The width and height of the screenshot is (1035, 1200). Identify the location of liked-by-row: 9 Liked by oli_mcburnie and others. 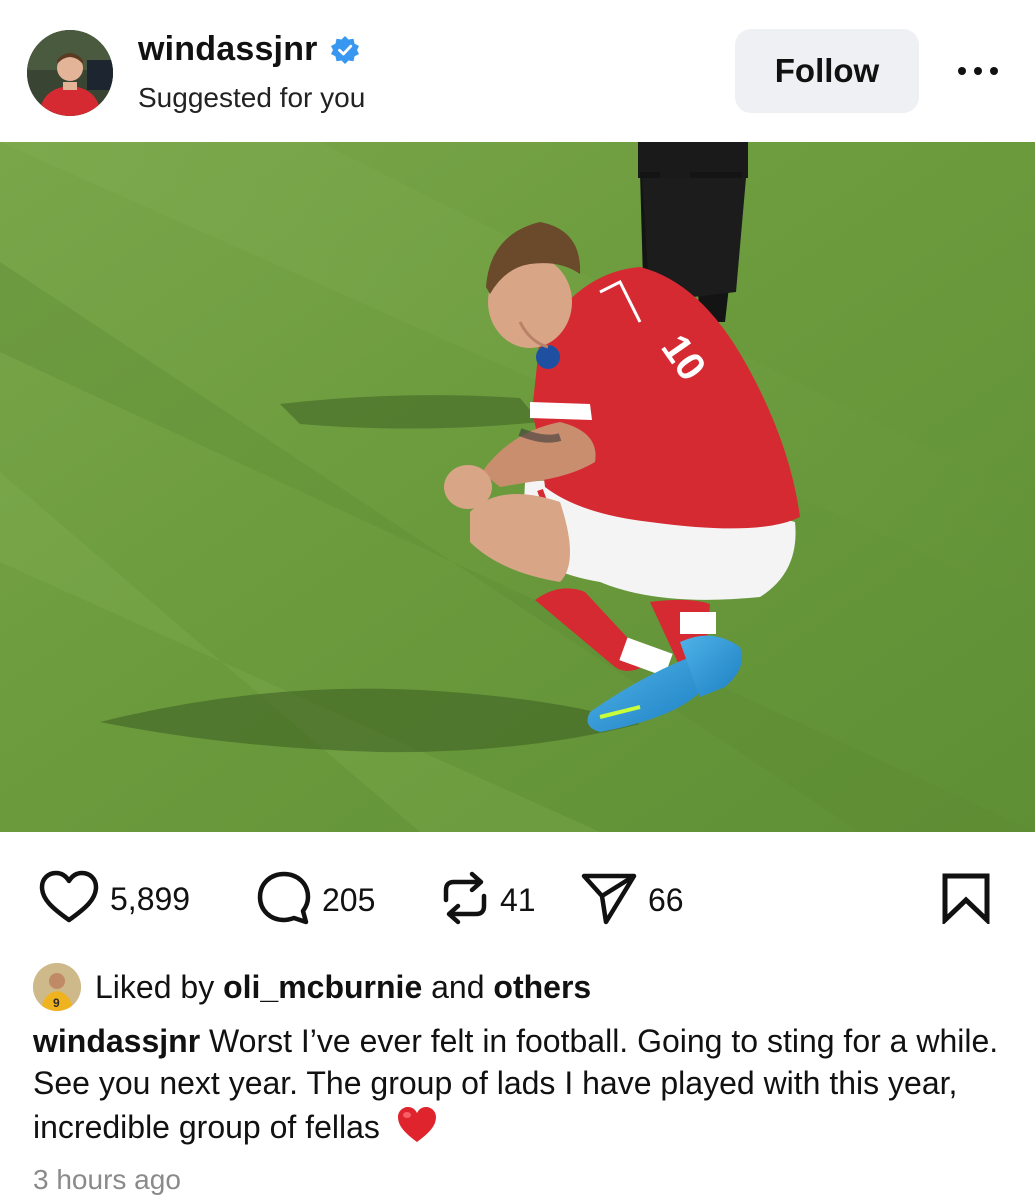
(312, 987).